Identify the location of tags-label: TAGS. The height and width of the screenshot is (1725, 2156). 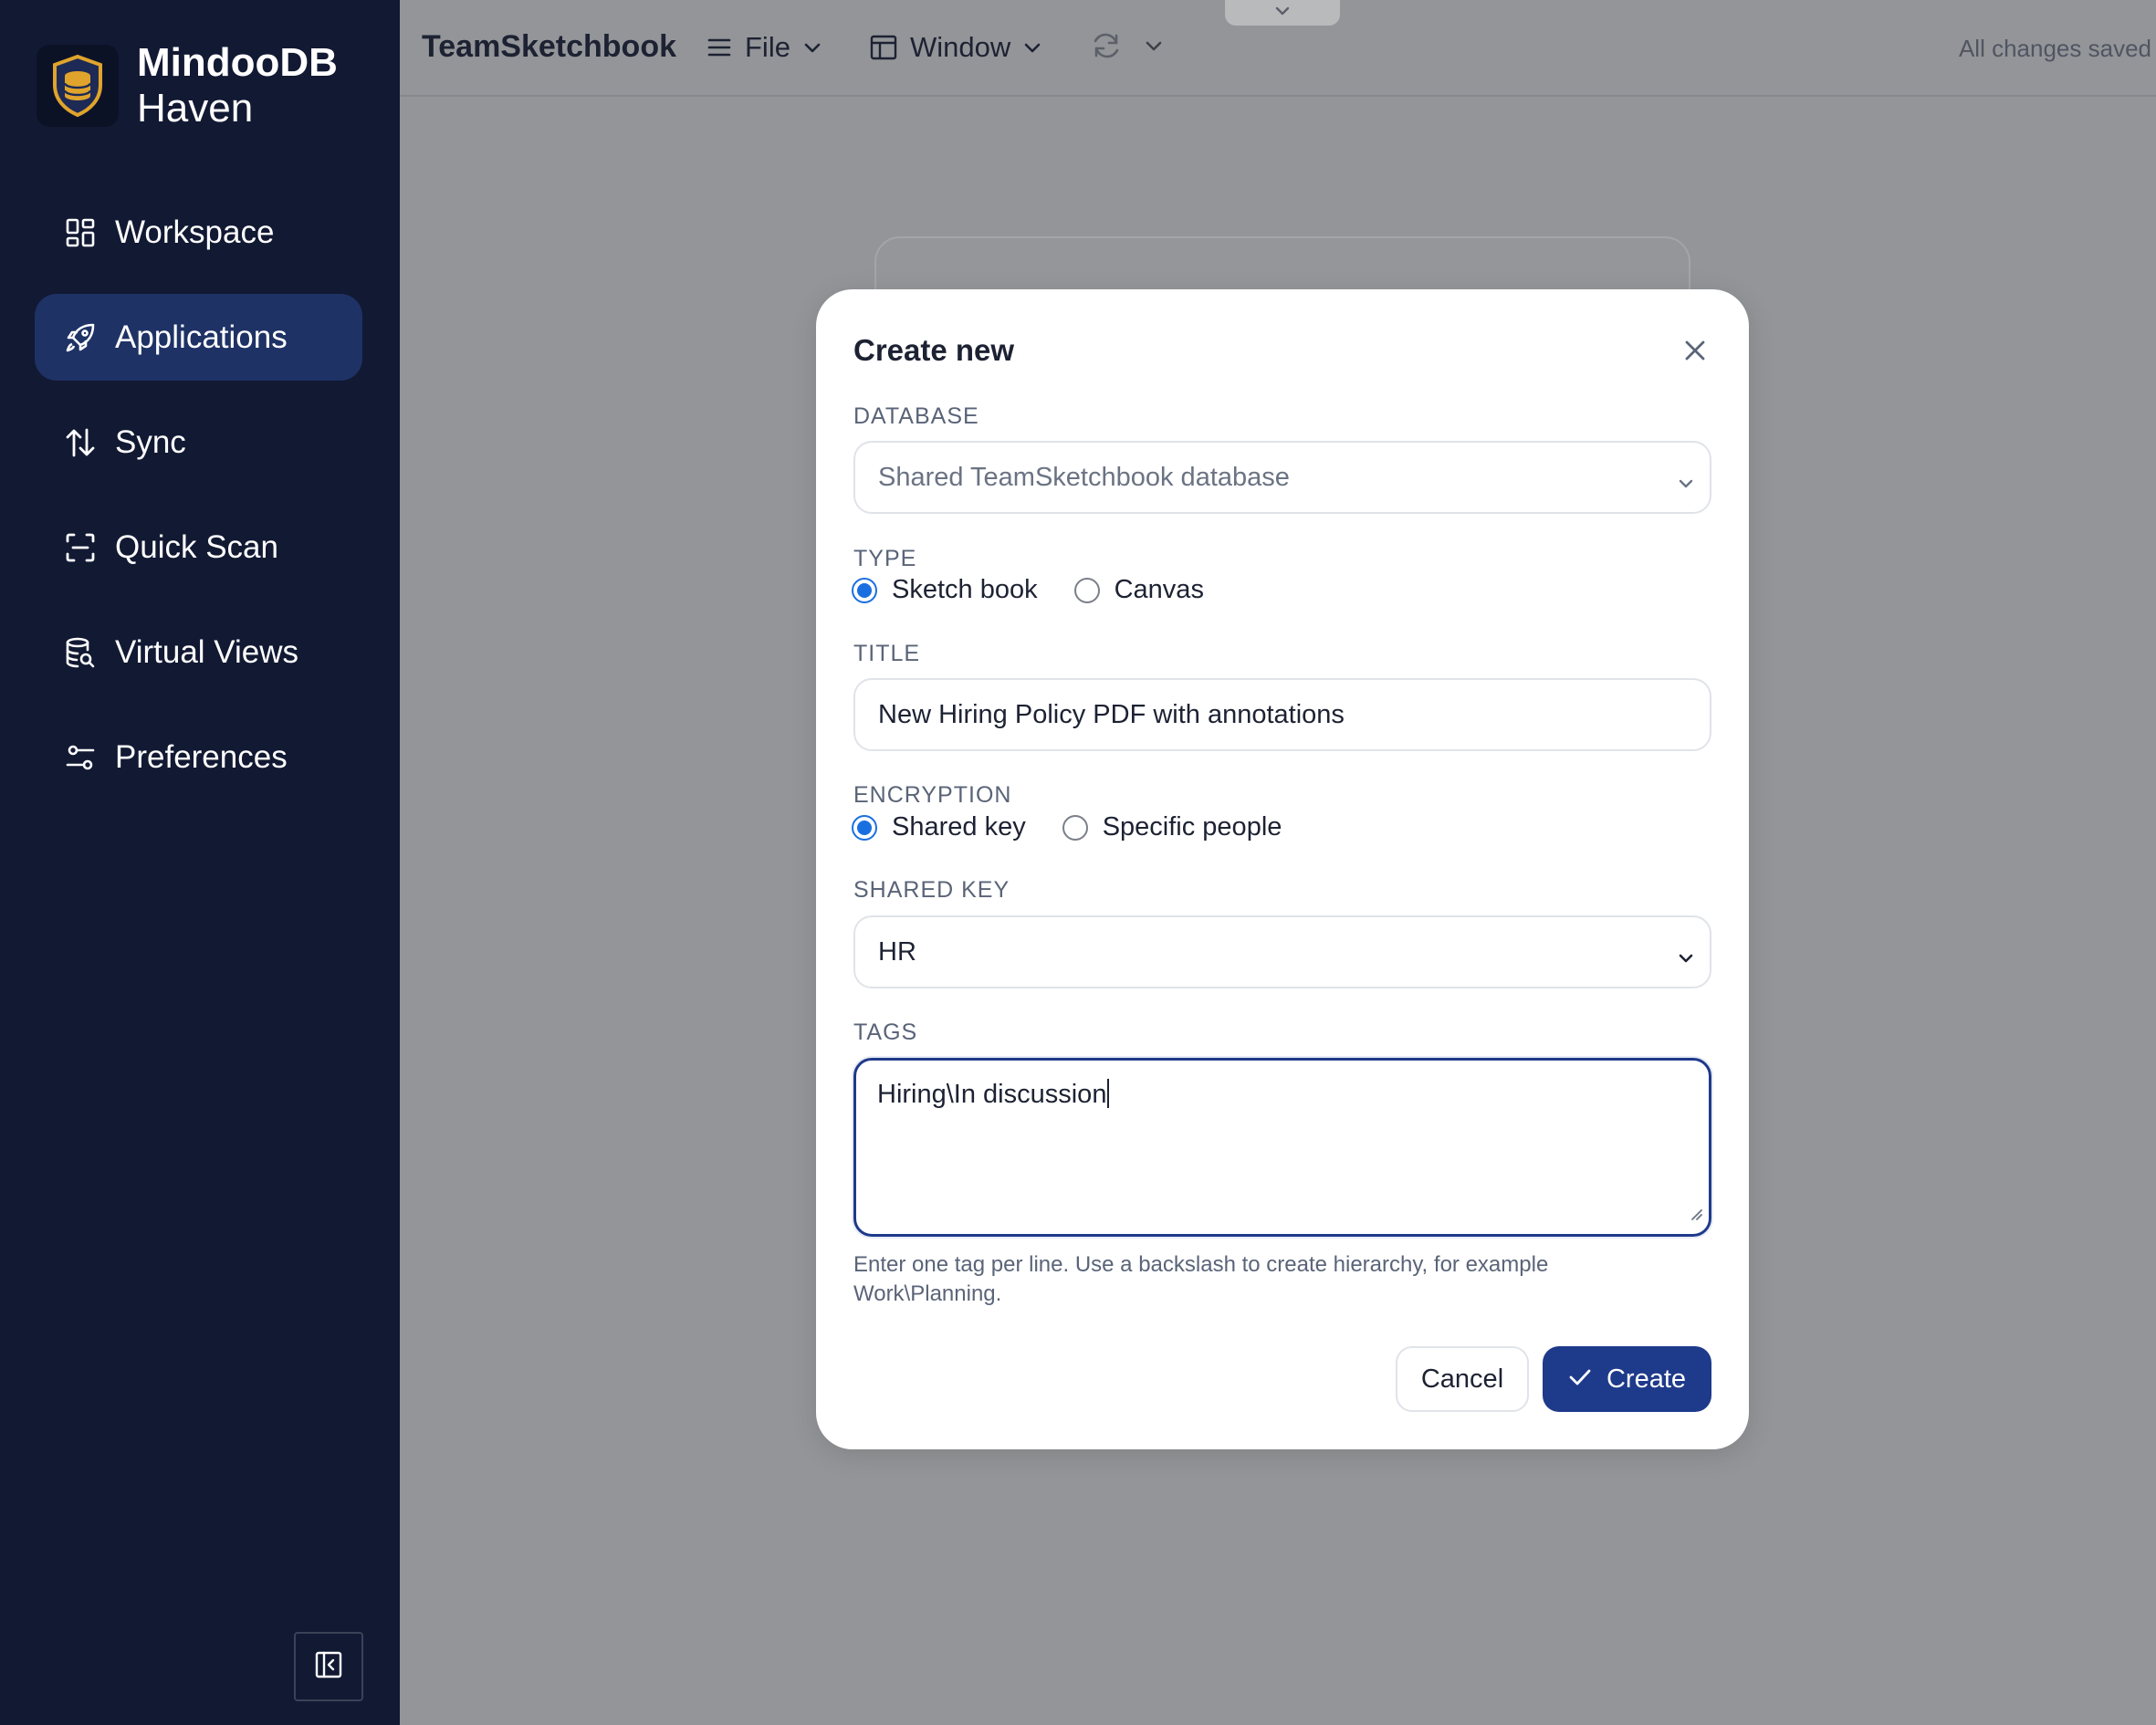
(885, 1032).